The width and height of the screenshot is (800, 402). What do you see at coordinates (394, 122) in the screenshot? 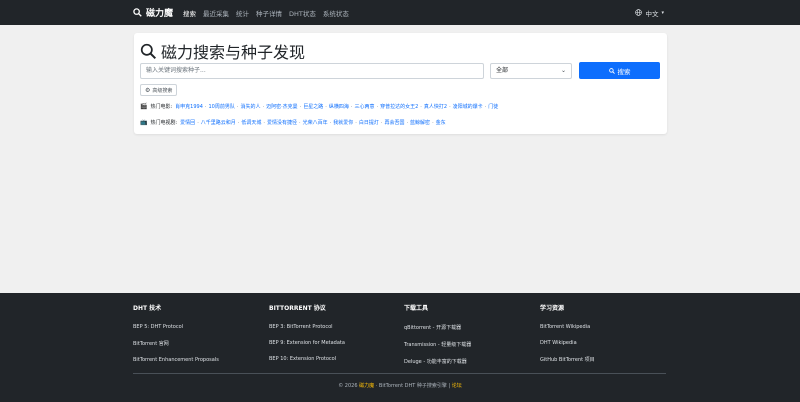
I see `hot-tv-link: 再会吾国` at bounding box center [394, 122].